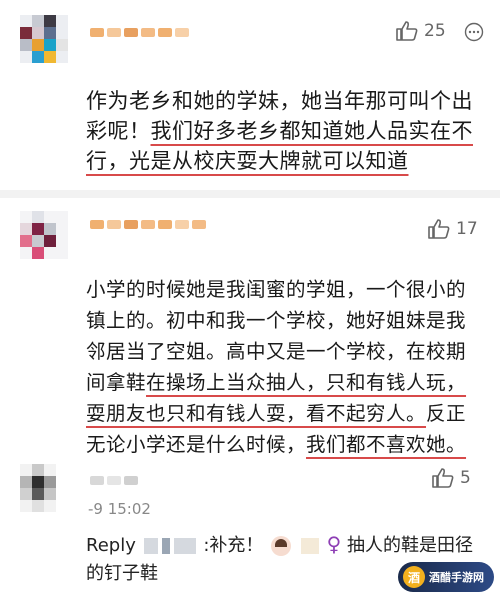 This screenshot has width=500, height=596. I want to click on more-dots-icon, so click(474, 32).